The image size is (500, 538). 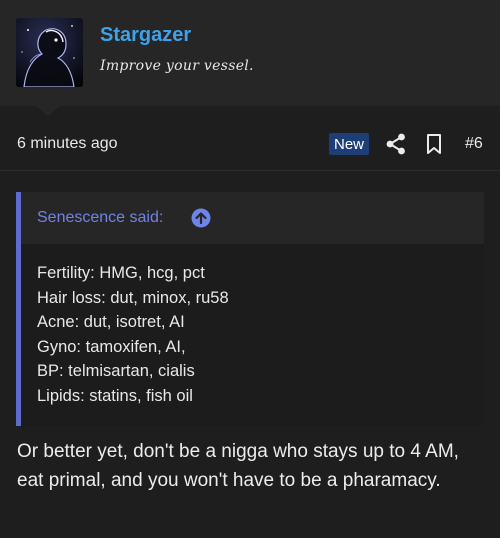 I want to click on divider, so click(x=250, y=170).